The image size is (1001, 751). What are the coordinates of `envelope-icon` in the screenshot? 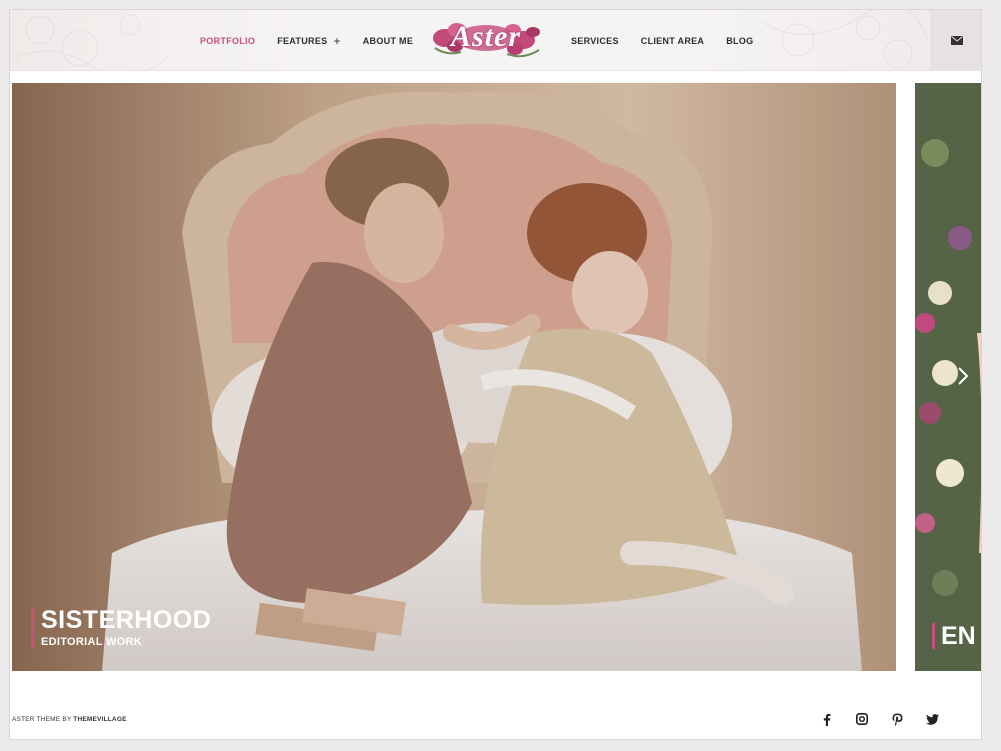 It's located at (956, 40).